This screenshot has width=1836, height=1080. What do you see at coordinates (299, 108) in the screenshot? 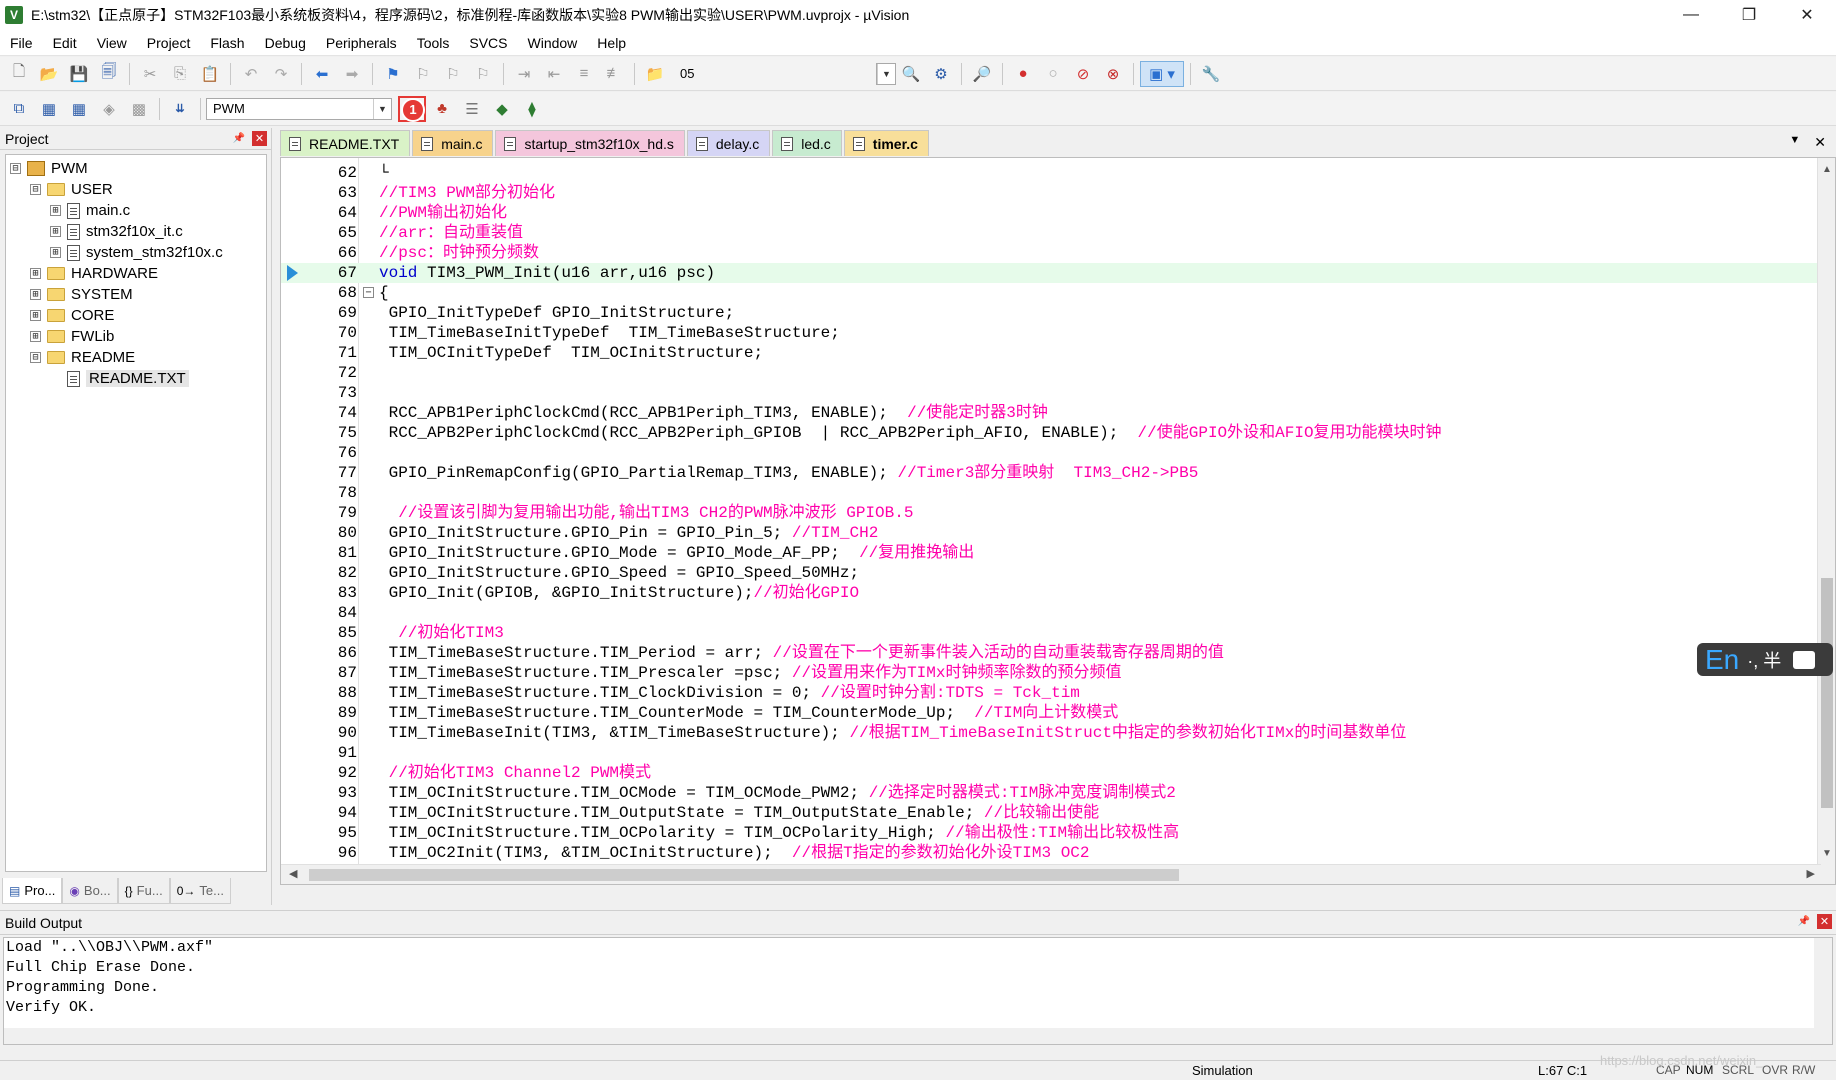
I see `target-select: PWM ▼` at bounding box center [299, 108].